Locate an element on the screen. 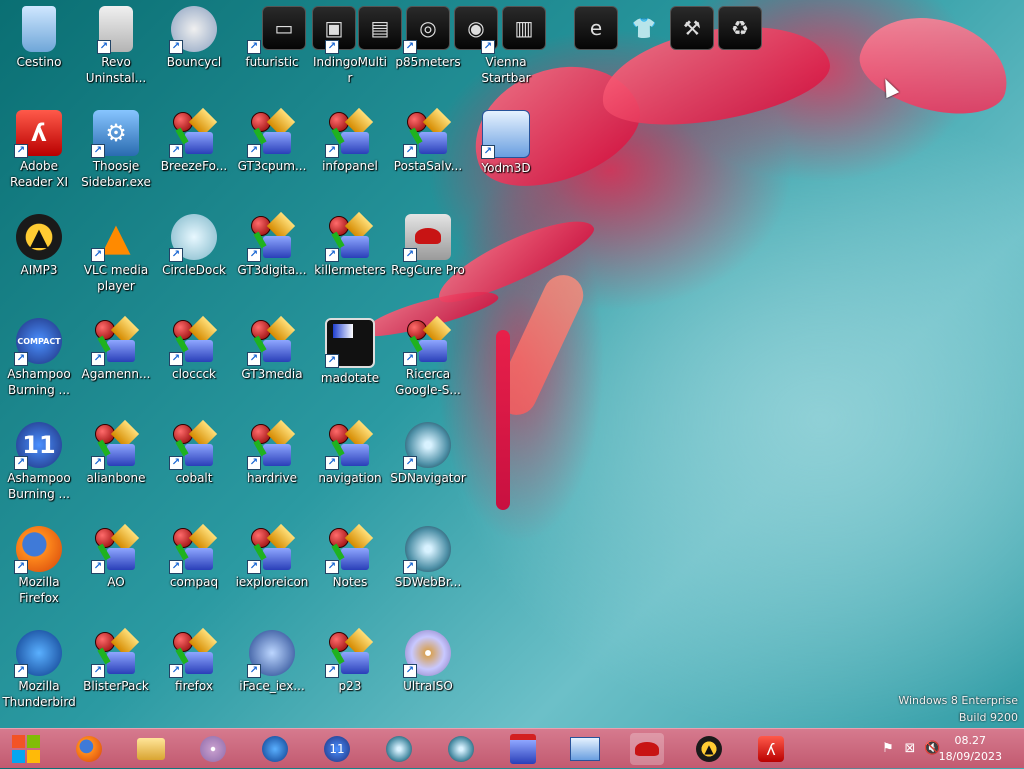 The height and width of the screenshot is (769, 1024). icon-label: futuristic is located at coordinates (272, 62).